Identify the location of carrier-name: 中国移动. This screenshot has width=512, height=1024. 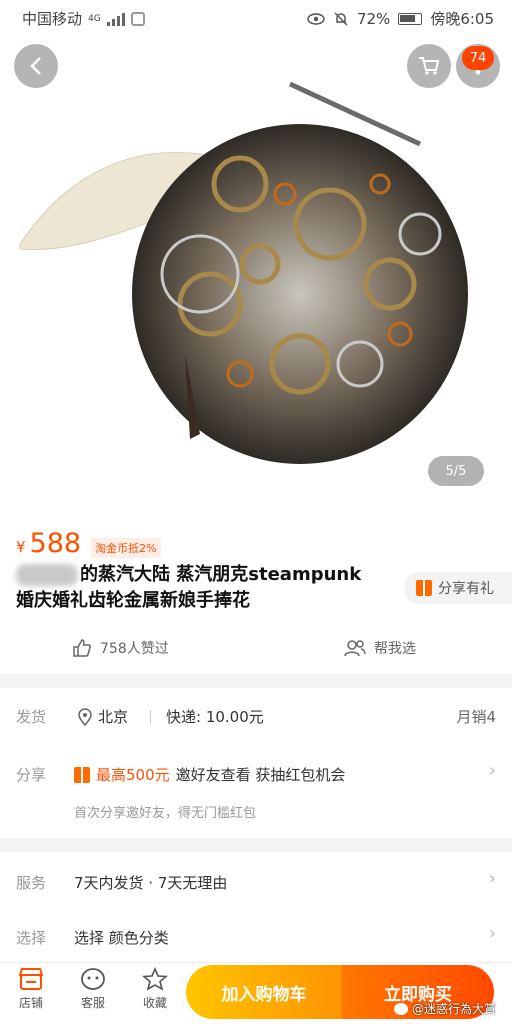
(52, 19).